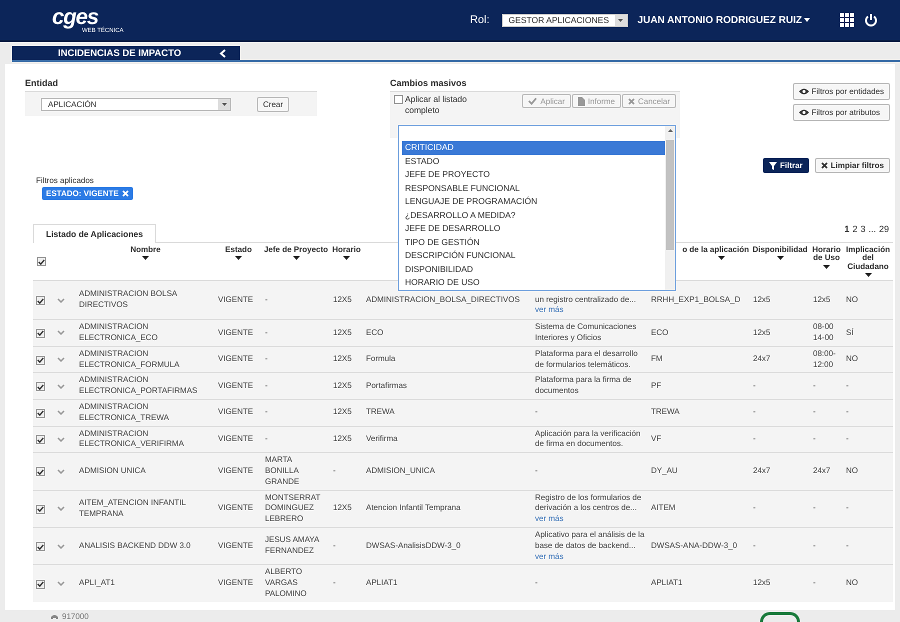  I want to click on role-label: Rol:, so click(480, 20).